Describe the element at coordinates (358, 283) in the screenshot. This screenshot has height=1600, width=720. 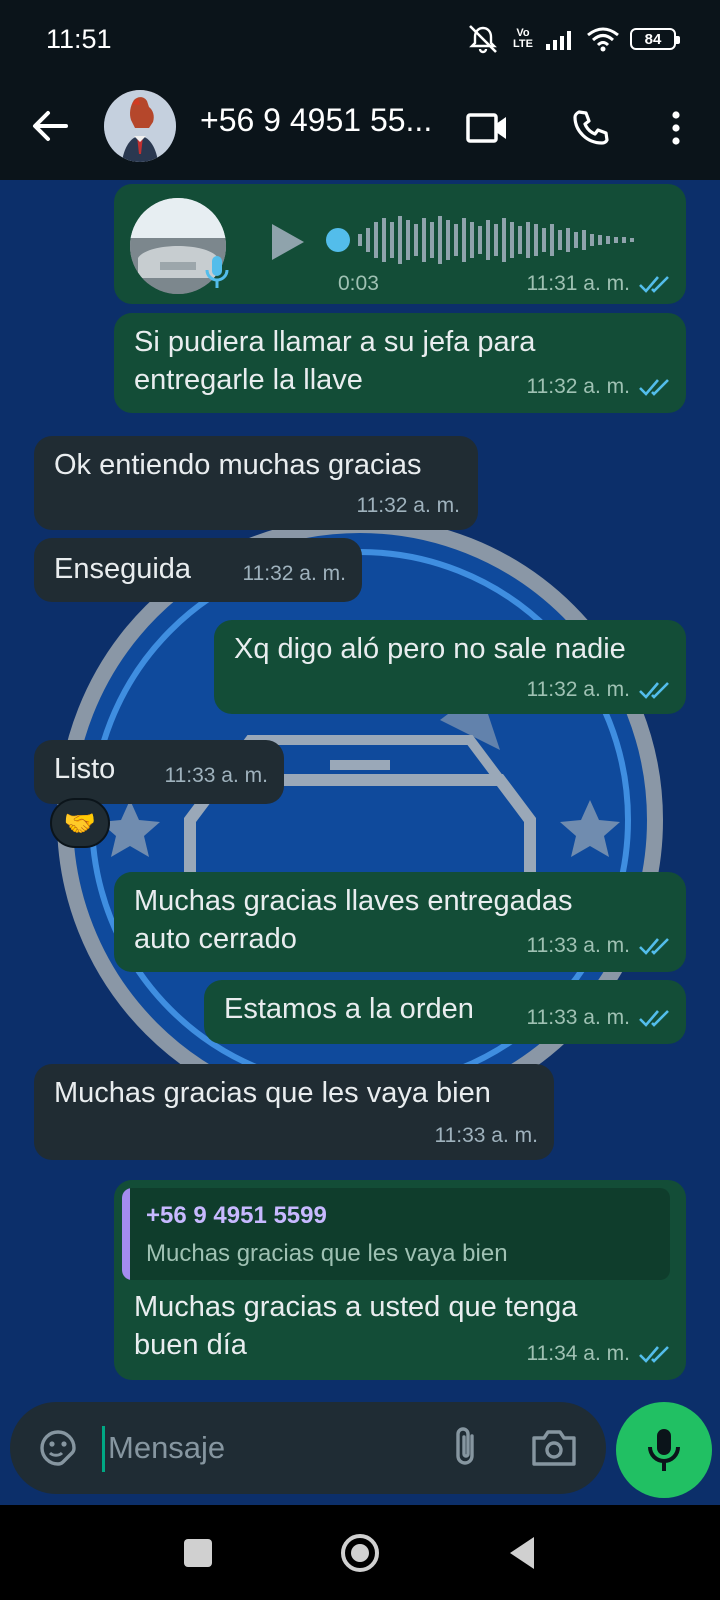
I see `voice-duration: 0:03` at that location.